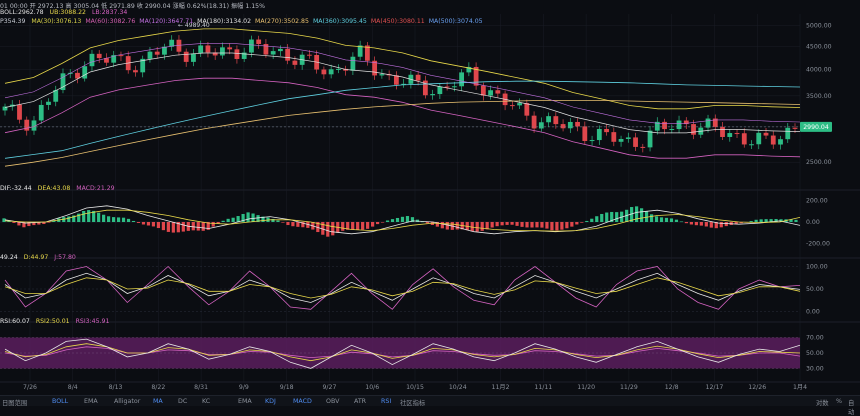  Describe the element at coordinates (287, 387) in the screenshot. I see `x-tick-label: 9/18` at that location.